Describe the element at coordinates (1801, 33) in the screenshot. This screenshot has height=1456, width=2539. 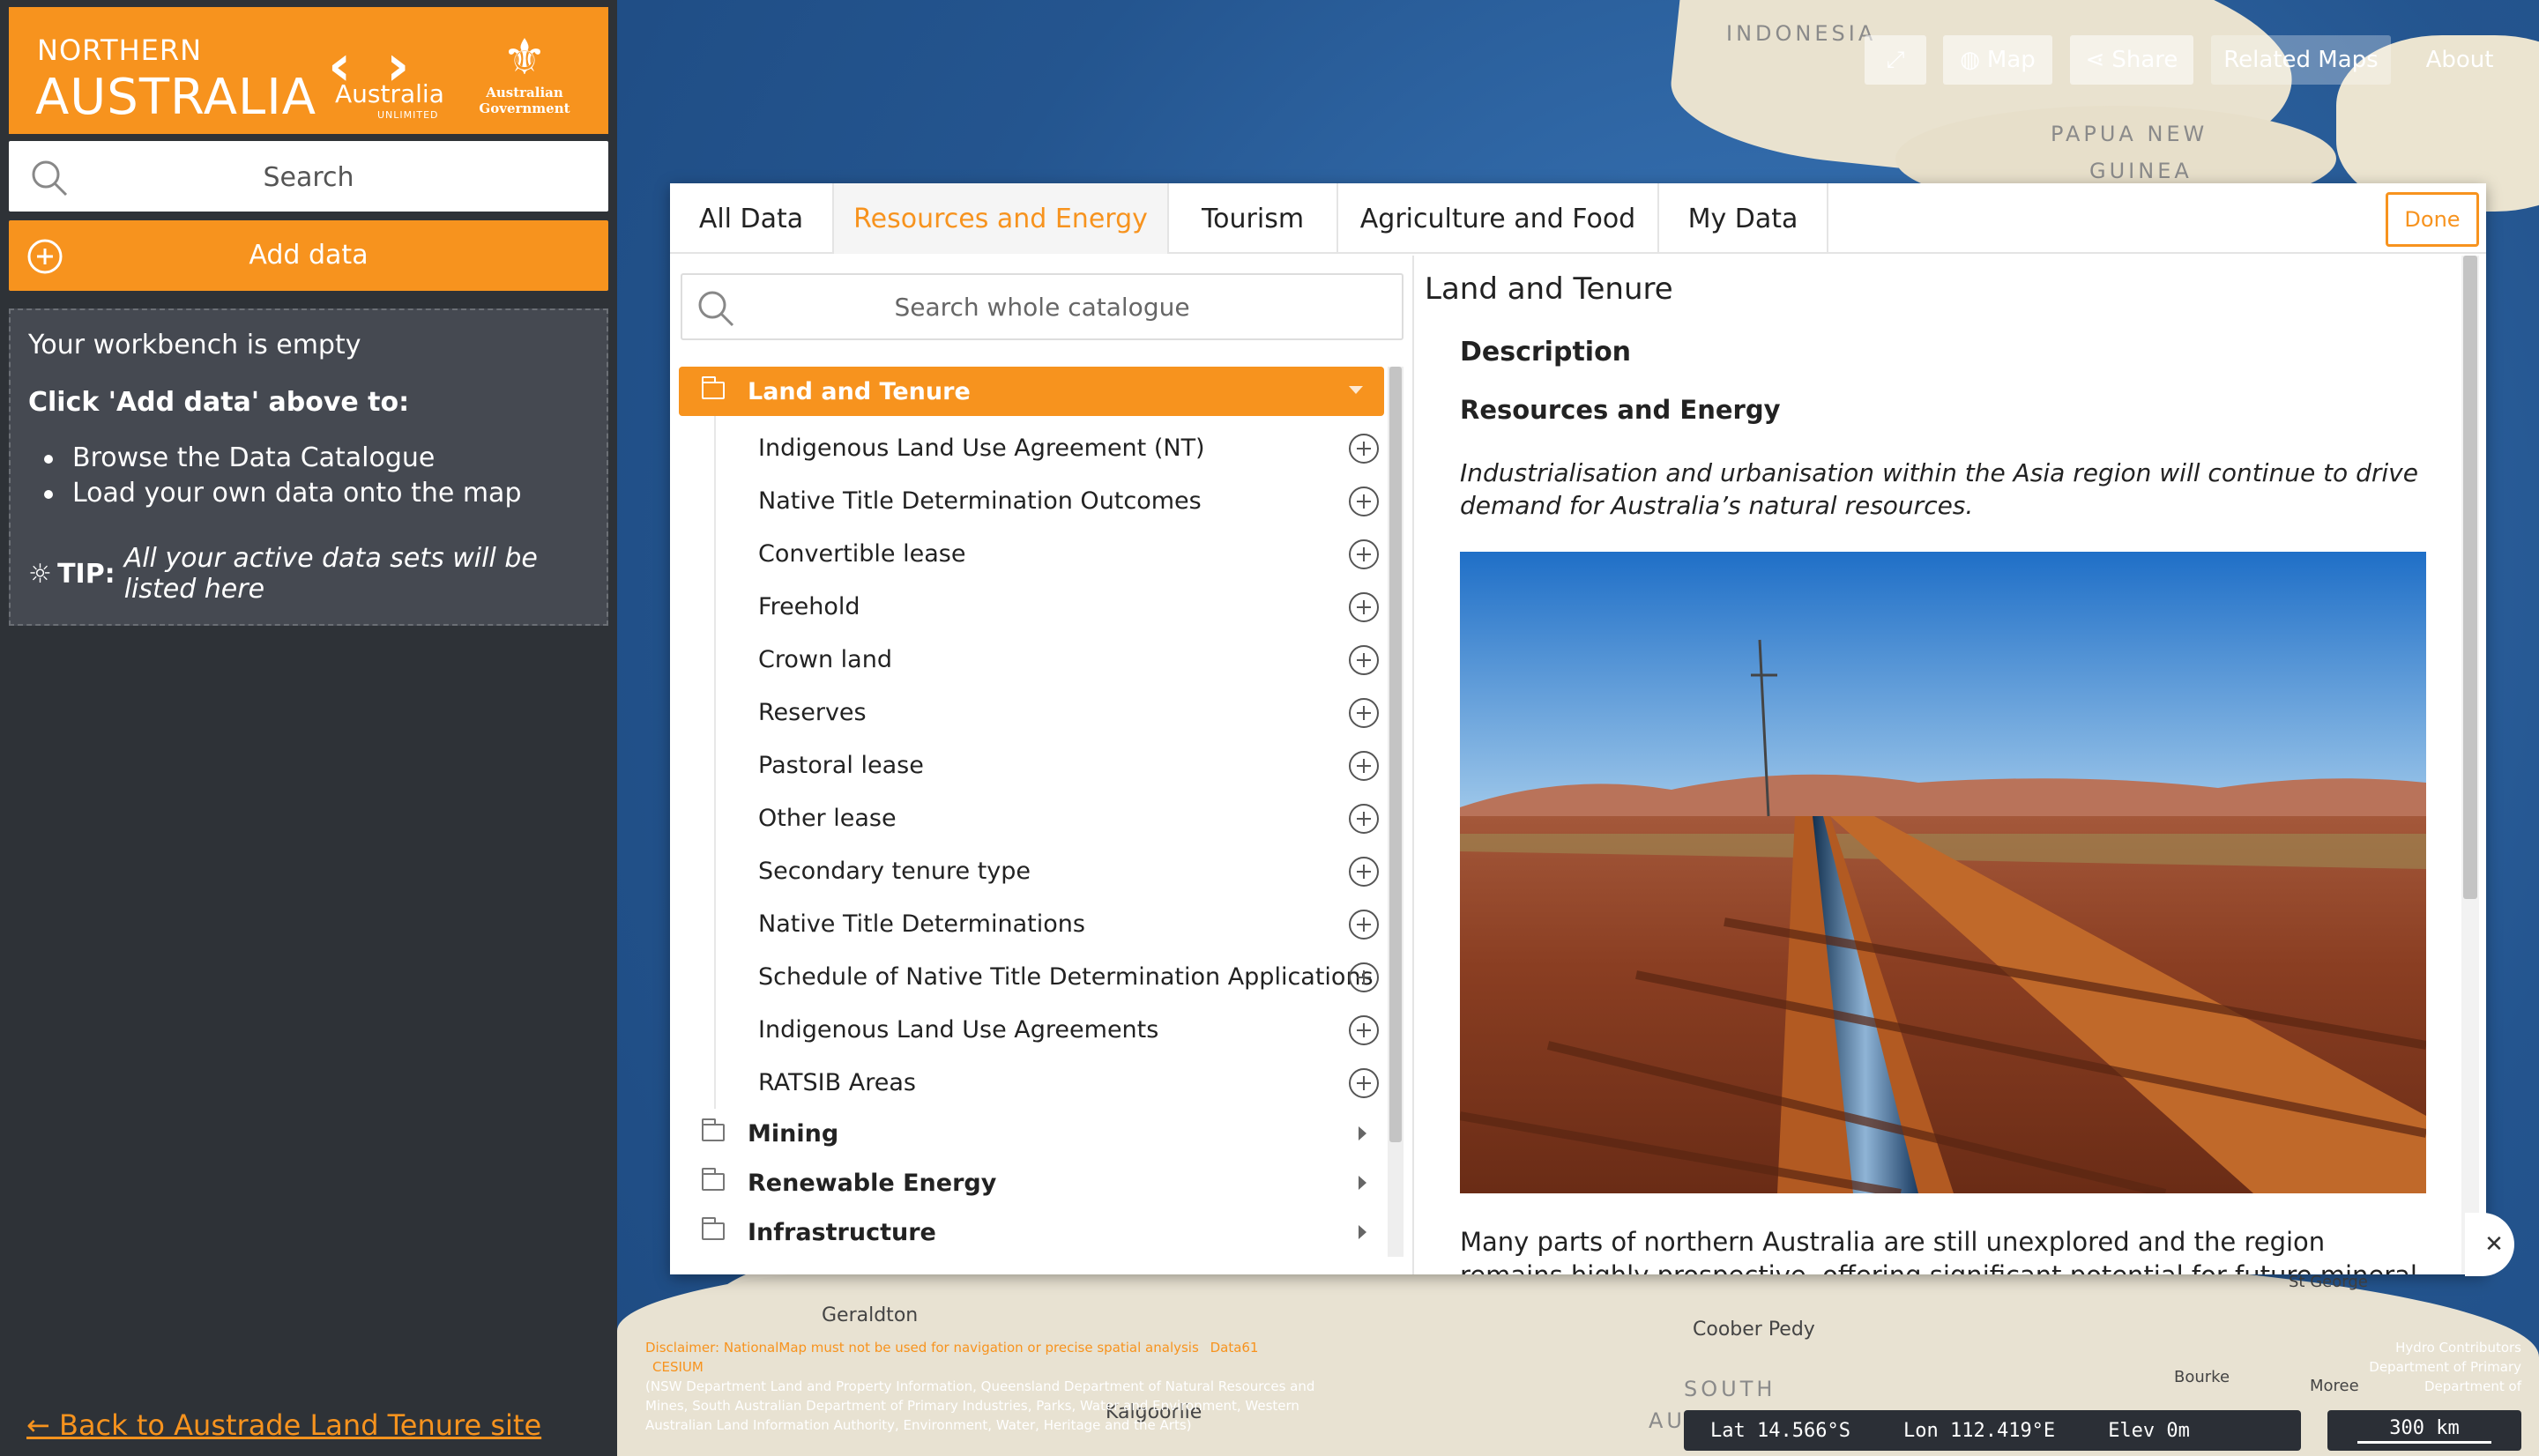
I see `map-label-indonesia: INDONESIA` at that location.